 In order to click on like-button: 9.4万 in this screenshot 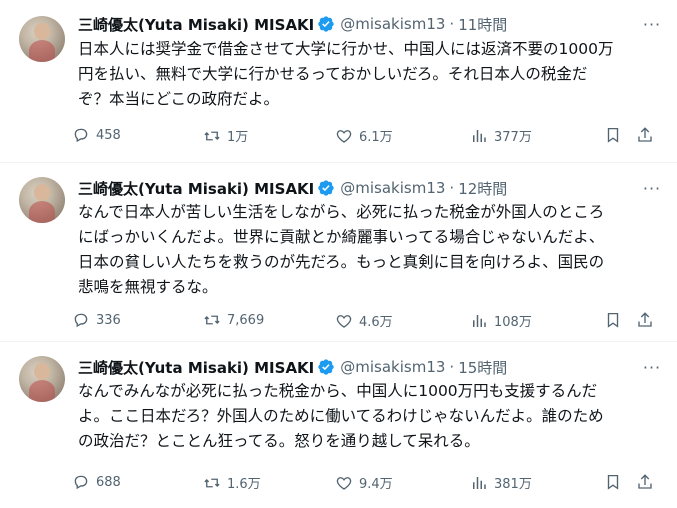, I will do `click(364, 482)`.